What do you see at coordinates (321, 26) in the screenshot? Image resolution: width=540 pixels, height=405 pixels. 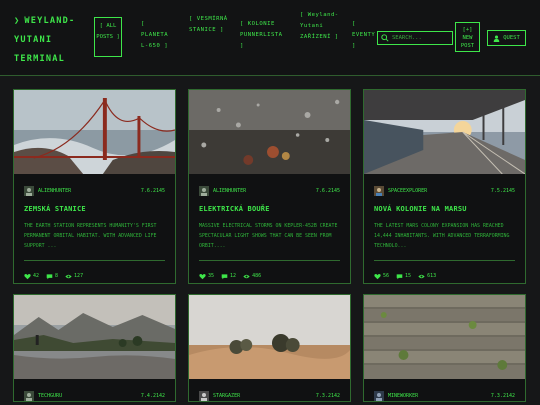 I see `nav-wy-zarizeni: [ Weyland-Yutani ZAŘÍZENÍ ]` at bounding box center [321, 26].